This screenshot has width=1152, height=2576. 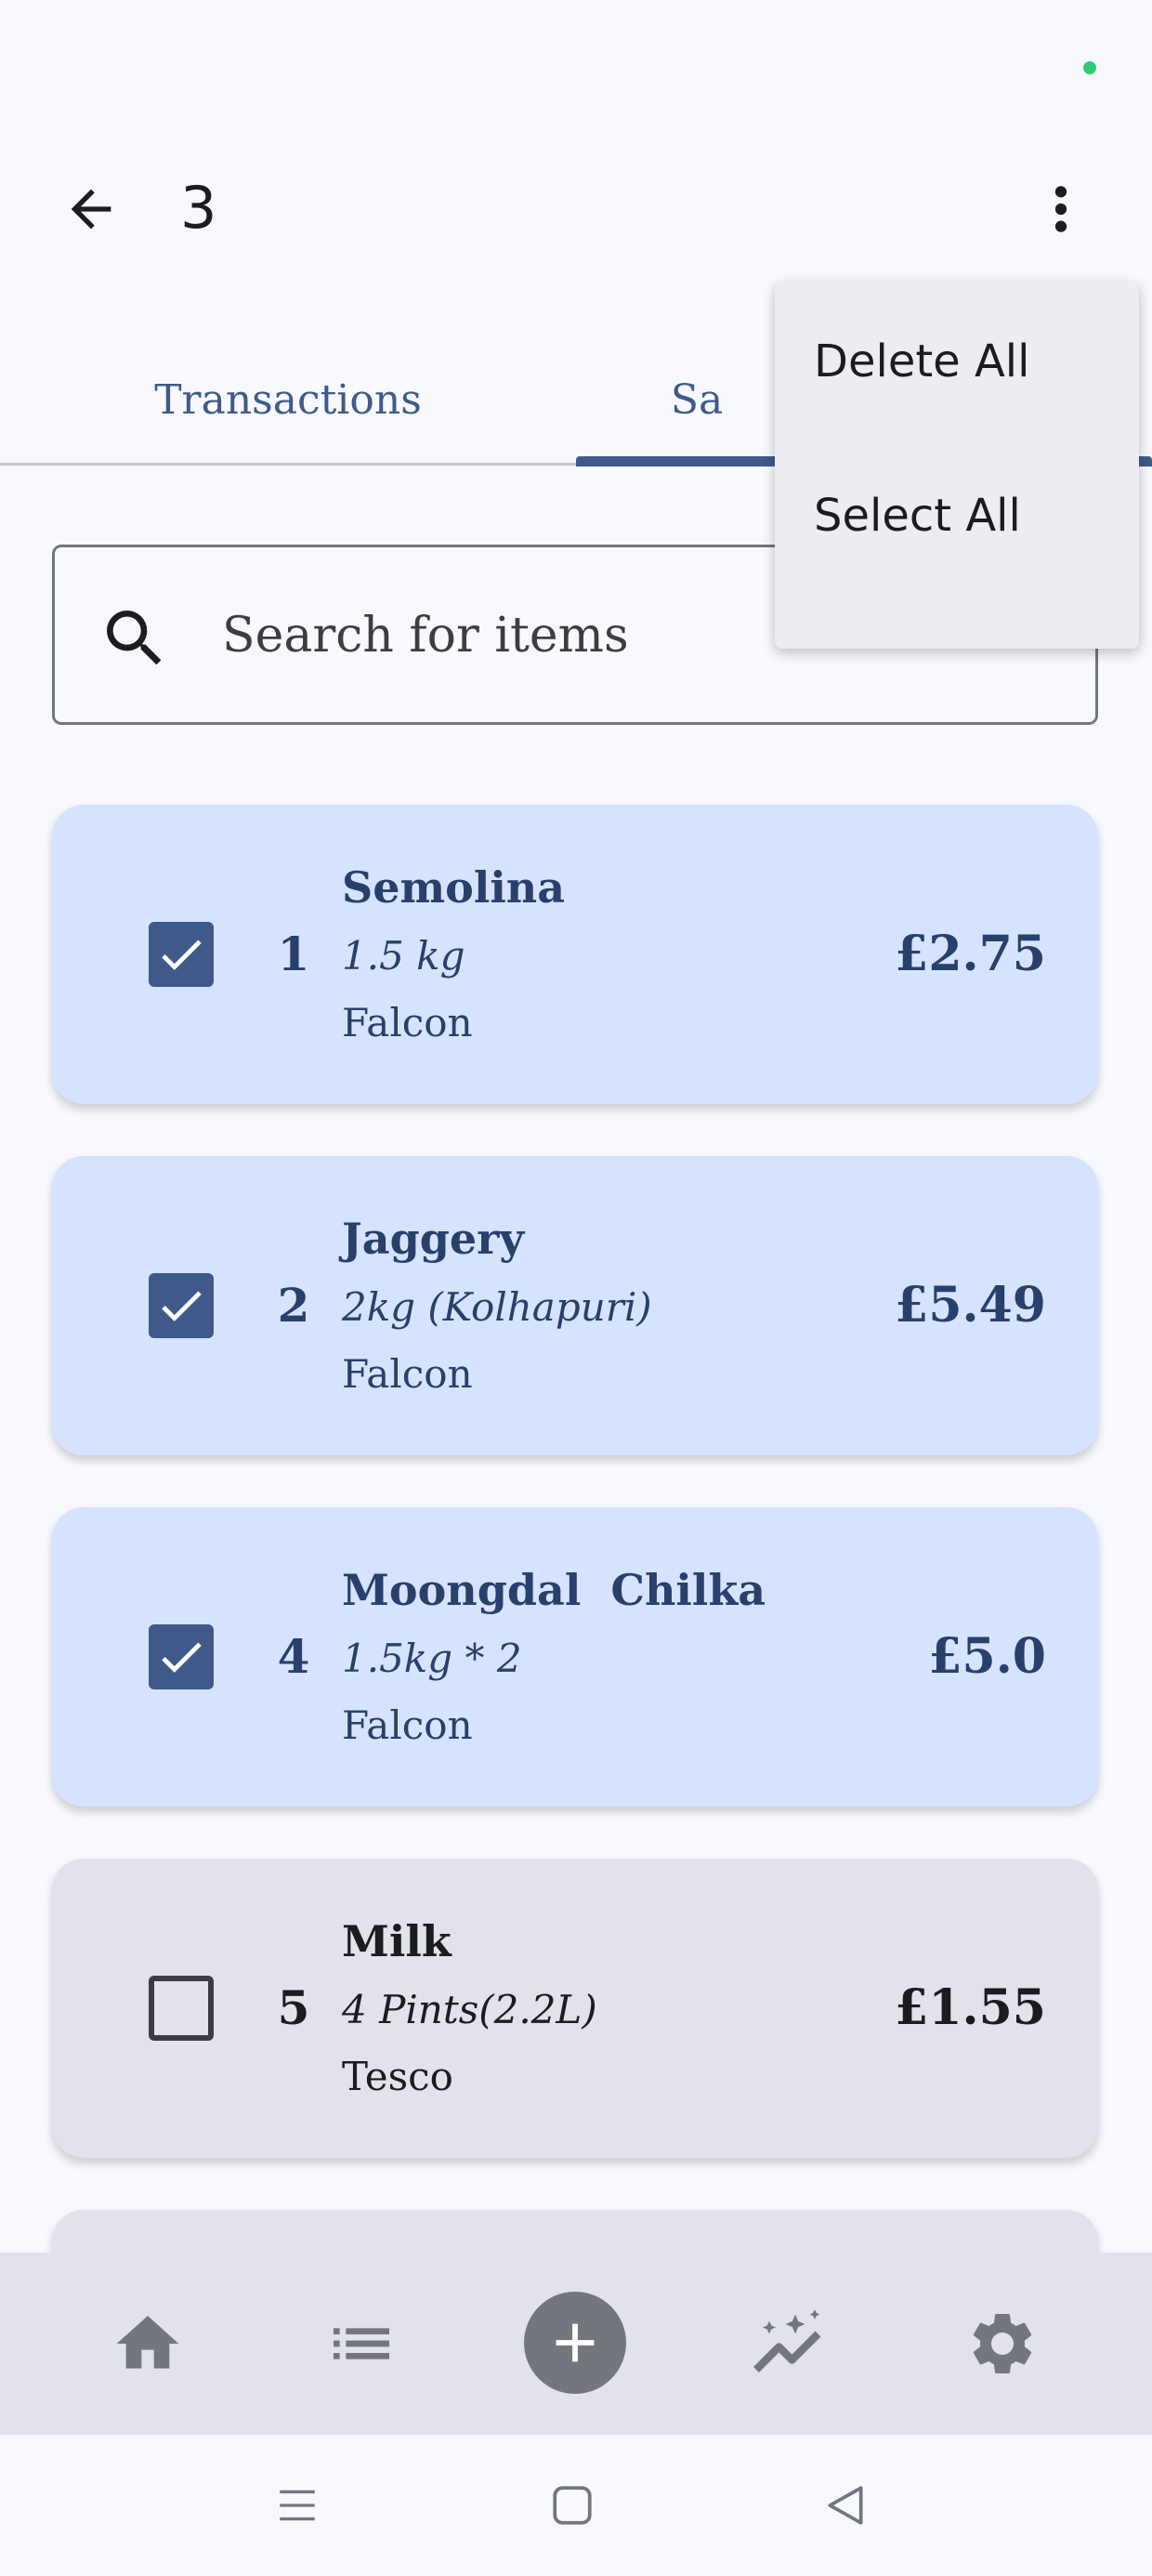 I want to click on tab-transactions: Transactions, so click(x=288, y=400).